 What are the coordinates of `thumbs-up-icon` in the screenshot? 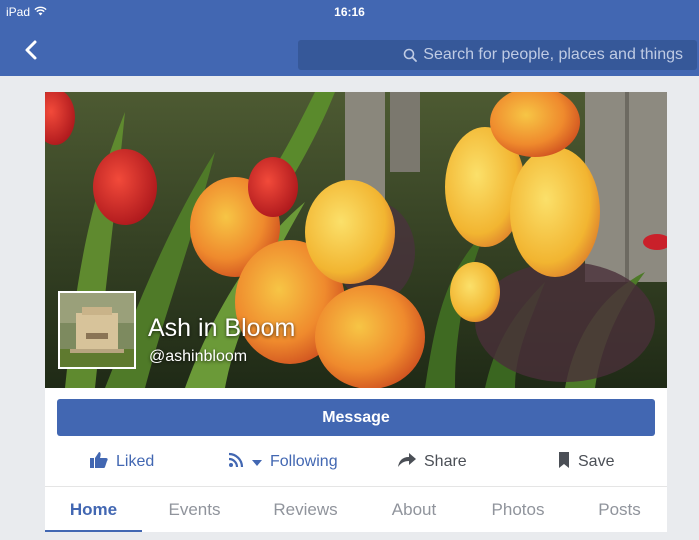 It's located at (99, 462).